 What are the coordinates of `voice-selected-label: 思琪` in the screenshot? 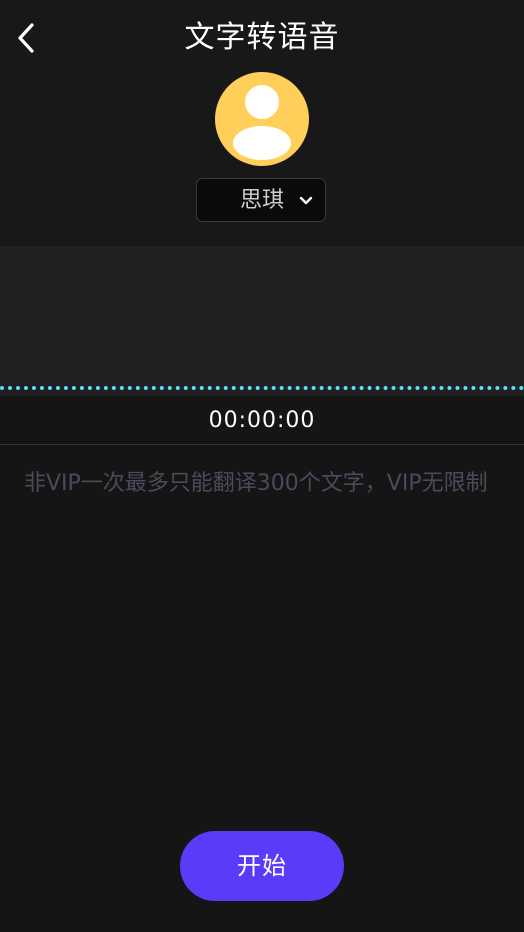 It's located at (262, 200).